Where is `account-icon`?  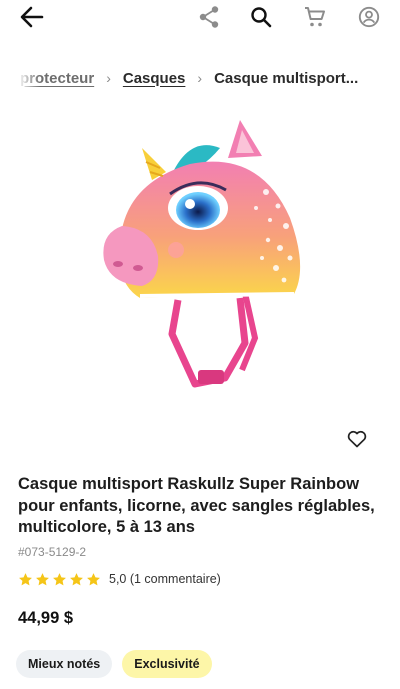 account-icon is located at coordinates (369, 17).